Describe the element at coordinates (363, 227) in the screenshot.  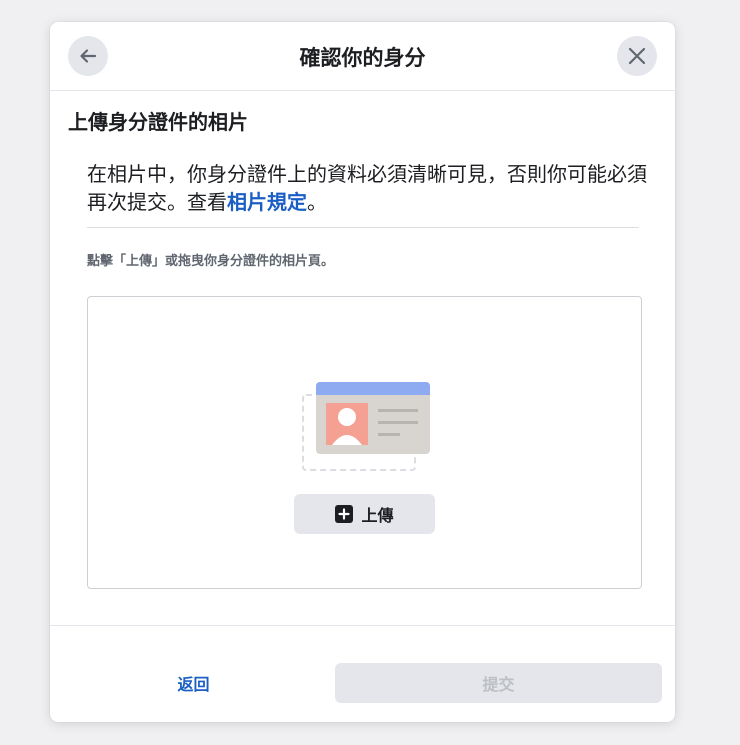
I see `divider` at that location.